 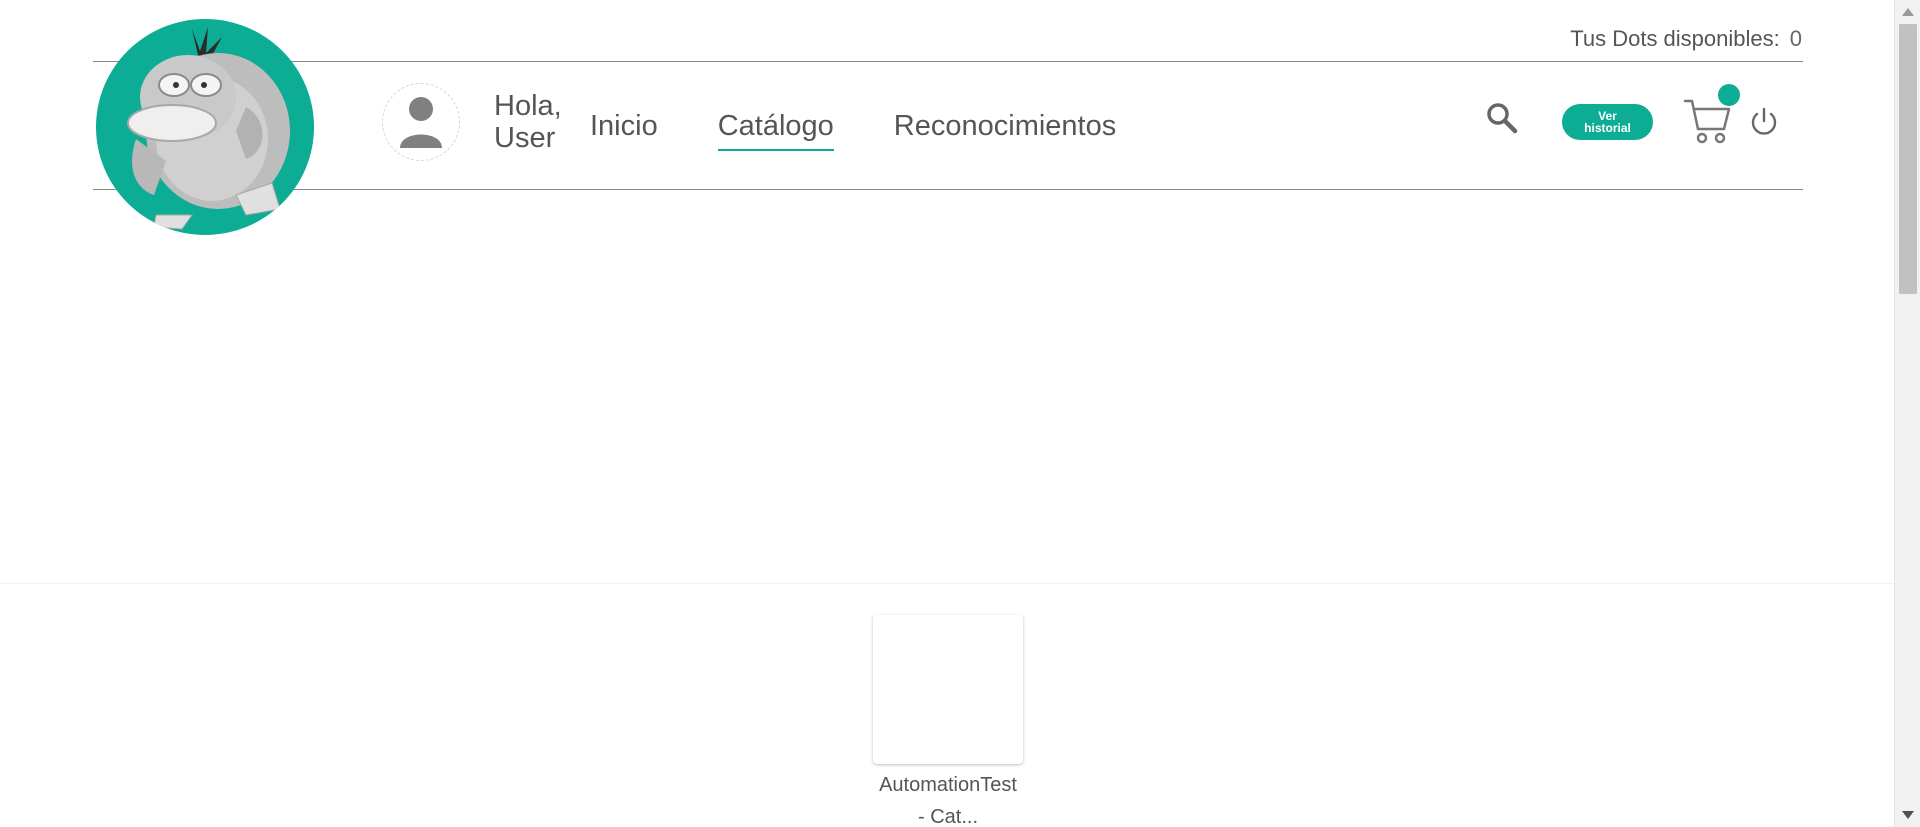 I want to click on user-avatar-icon, so click(x=421, y=122).